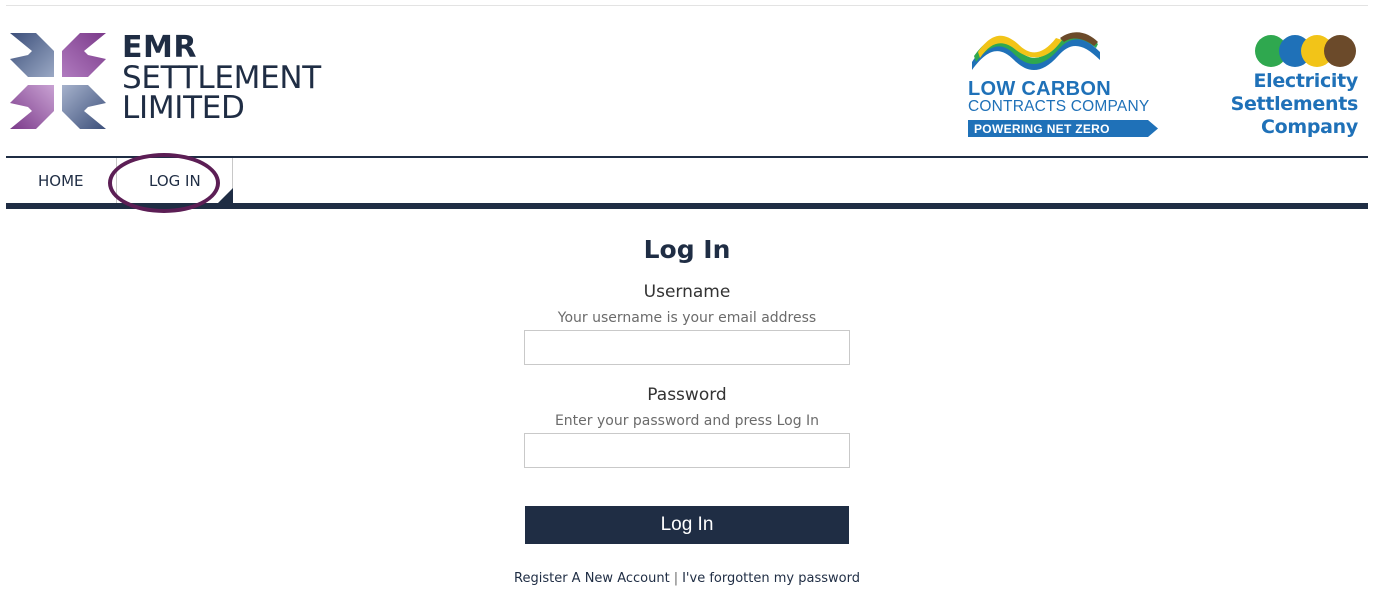 This screenshot has width=1375, height=608. What do you see at coordinates (1036, 51) in the screenshot?
I see `lccc-waves-logo-icon` at bounding box center [1036, 51].